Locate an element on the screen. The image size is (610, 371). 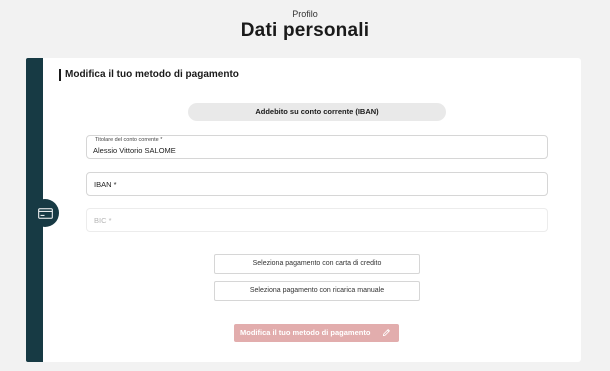
credit-card-icon is located at coordinates (45, 213).